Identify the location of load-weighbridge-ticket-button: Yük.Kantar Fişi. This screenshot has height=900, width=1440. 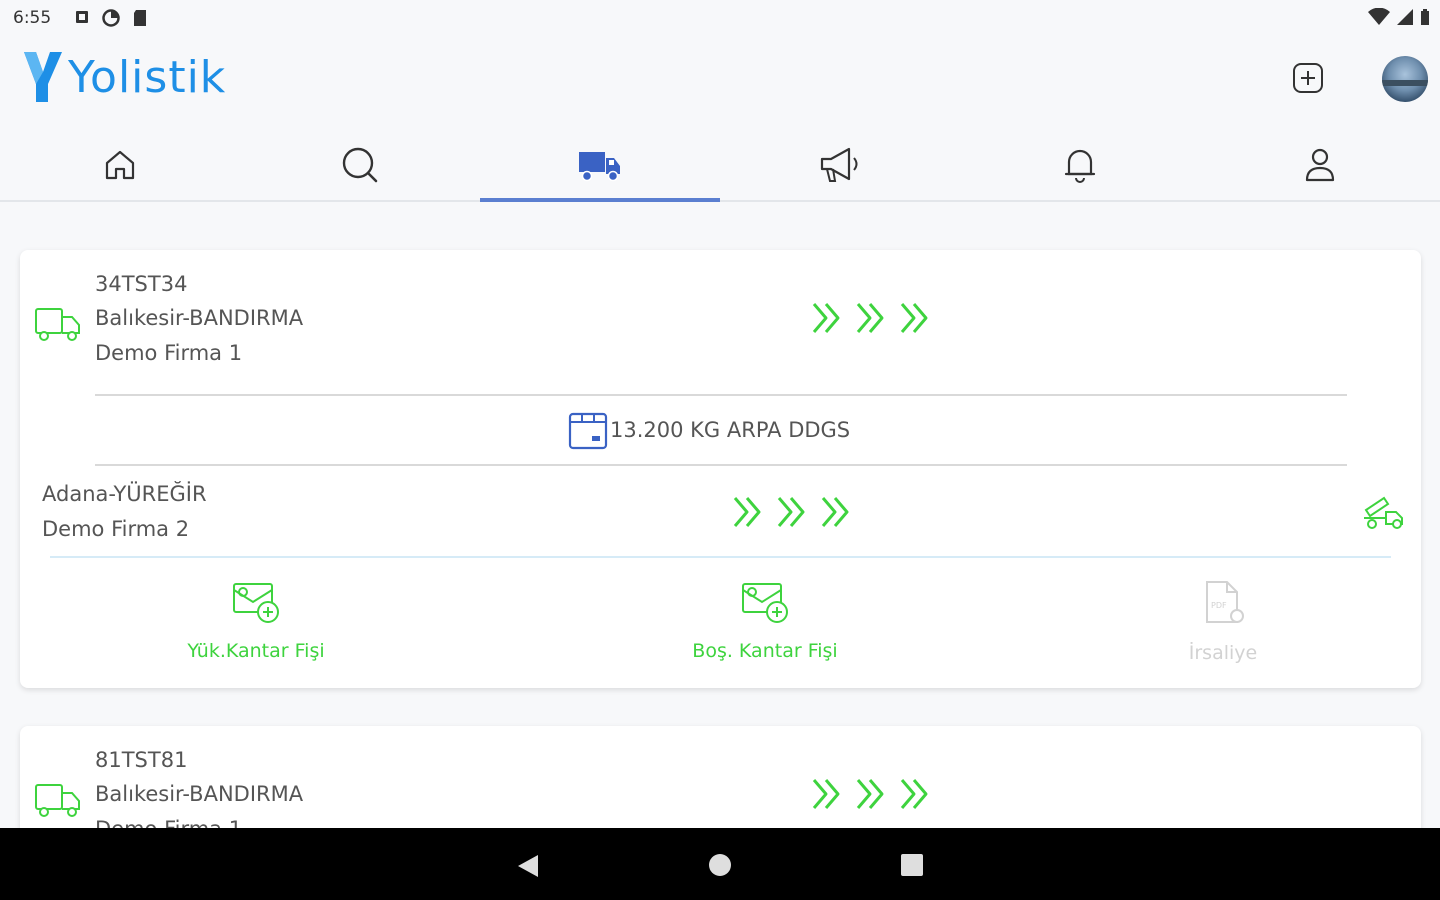
(256, 621).